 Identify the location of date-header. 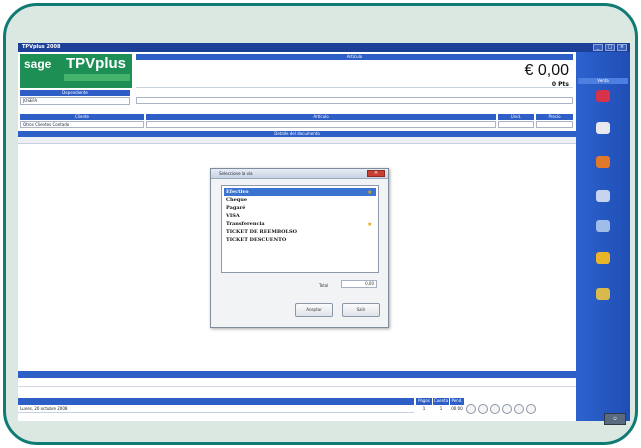
(216, 401).